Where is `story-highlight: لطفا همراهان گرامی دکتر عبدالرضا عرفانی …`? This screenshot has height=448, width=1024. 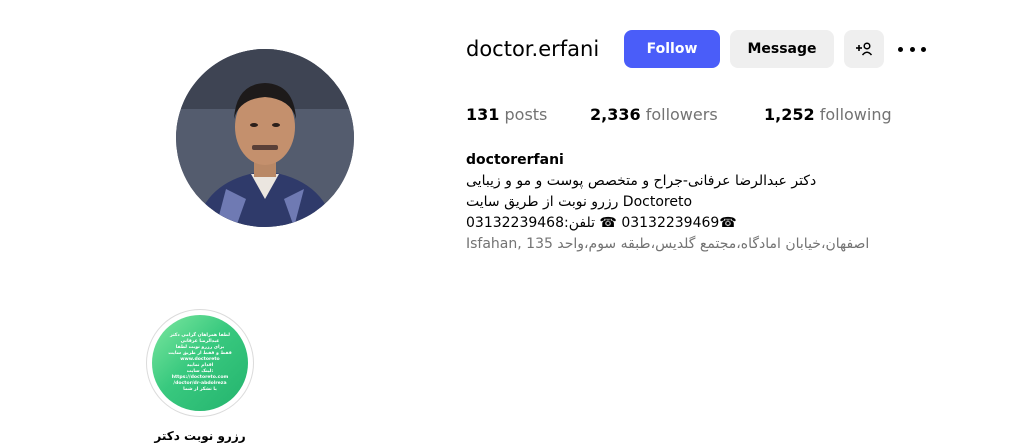 story-highlight: لطفا همراهان گرامی دکتر عبدالرضا عرفانی … is located at coordinates (200, 376).